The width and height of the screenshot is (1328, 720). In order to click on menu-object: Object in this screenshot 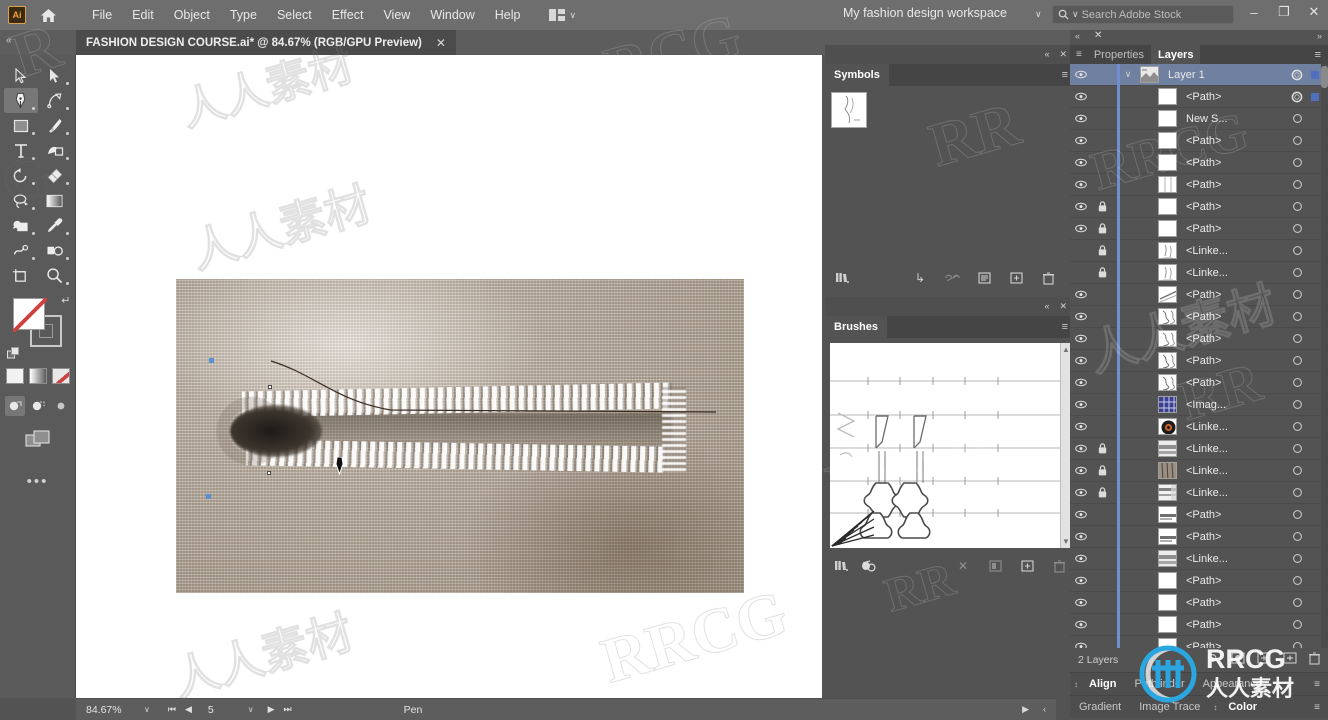, I will do `click(192, 15)`.